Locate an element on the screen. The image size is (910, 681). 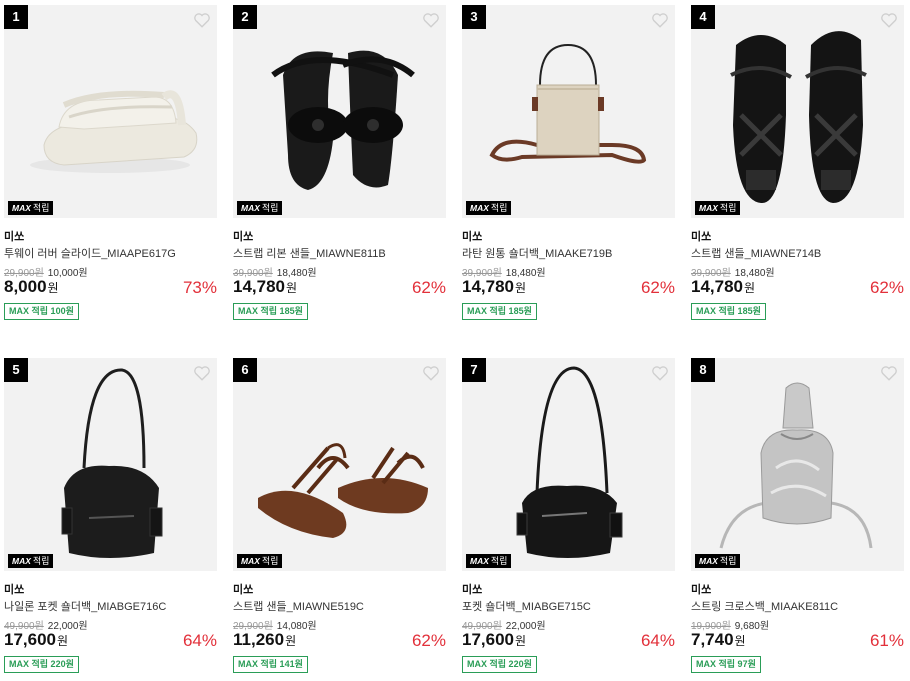
product-name: 스트링 크로스백_MIAAKE811C is located at coordinates (764, 606).